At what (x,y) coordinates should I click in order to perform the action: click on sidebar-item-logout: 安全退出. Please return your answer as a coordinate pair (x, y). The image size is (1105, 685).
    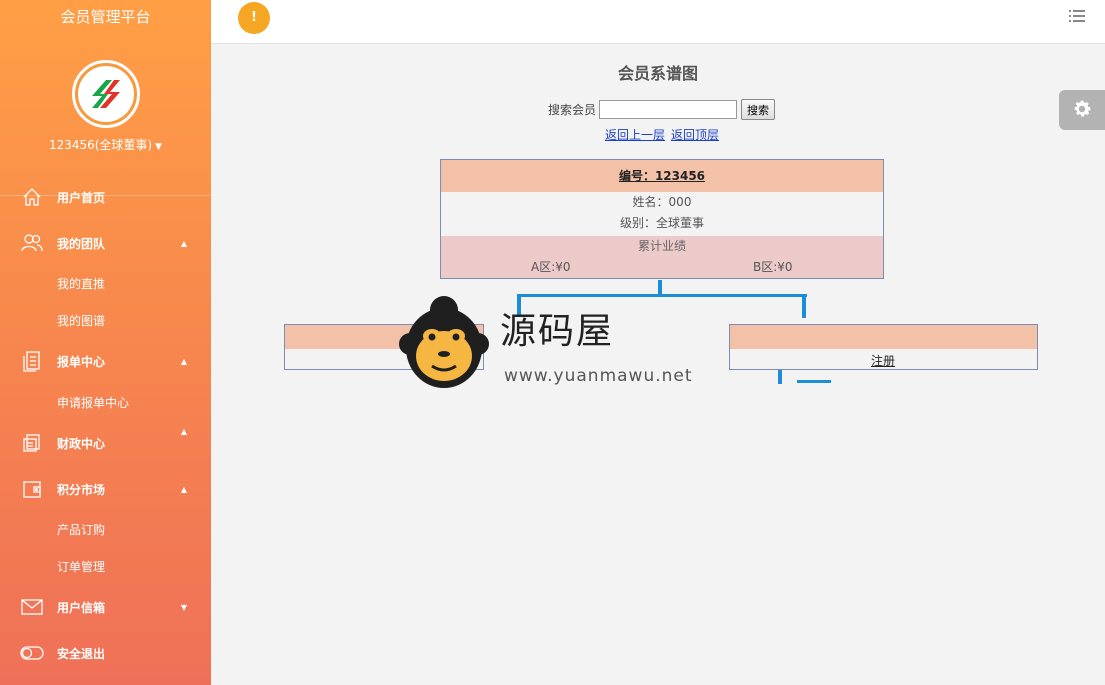
    Looking at the image, I should click on (105, 653).